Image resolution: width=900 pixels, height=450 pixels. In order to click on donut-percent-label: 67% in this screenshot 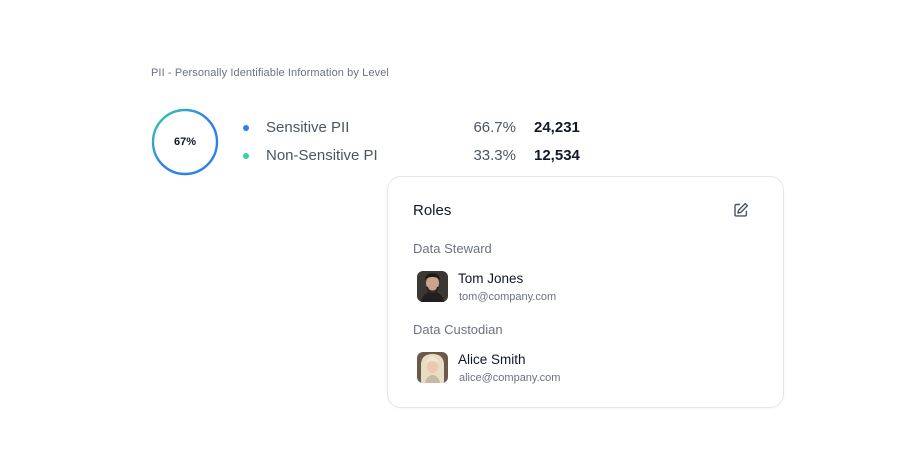, I will do `click(185, 142)`.